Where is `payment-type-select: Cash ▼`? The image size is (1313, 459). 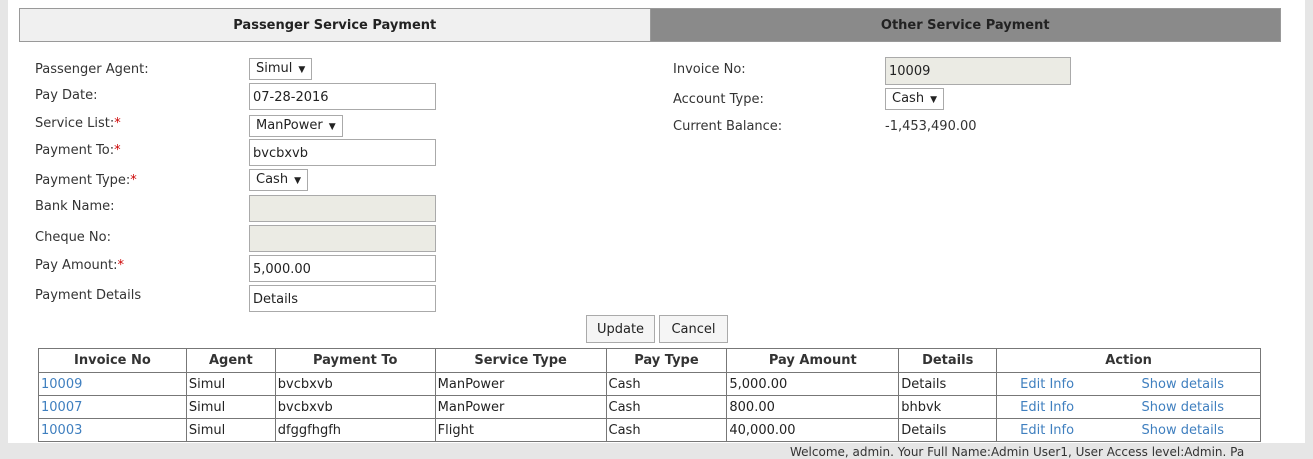
payment-type-select: Cash ▼ is located at coordinates (278, 180).